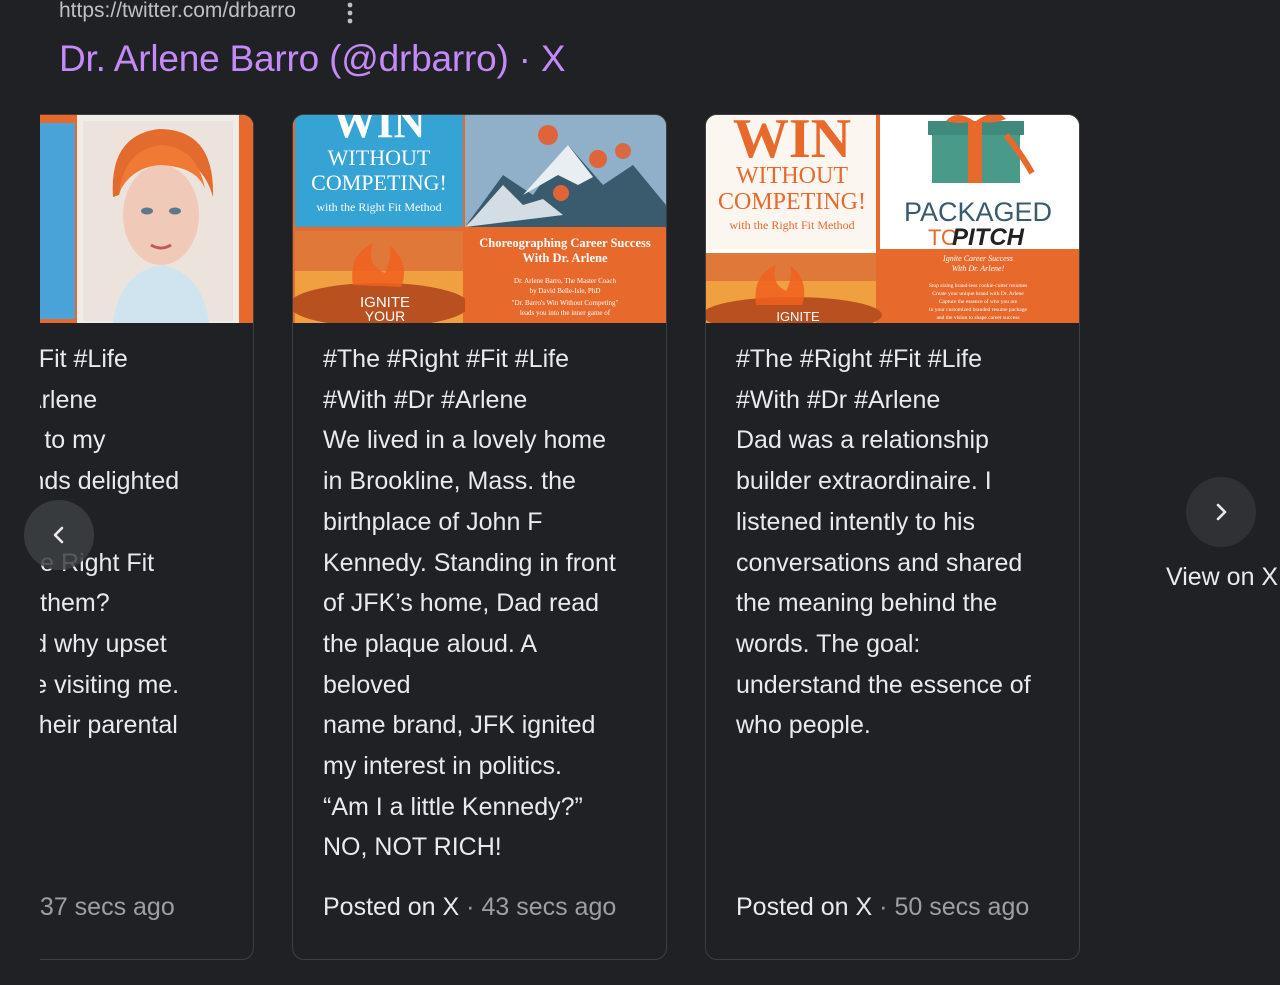  I want to click on more-options-icon, so click(350, 13).